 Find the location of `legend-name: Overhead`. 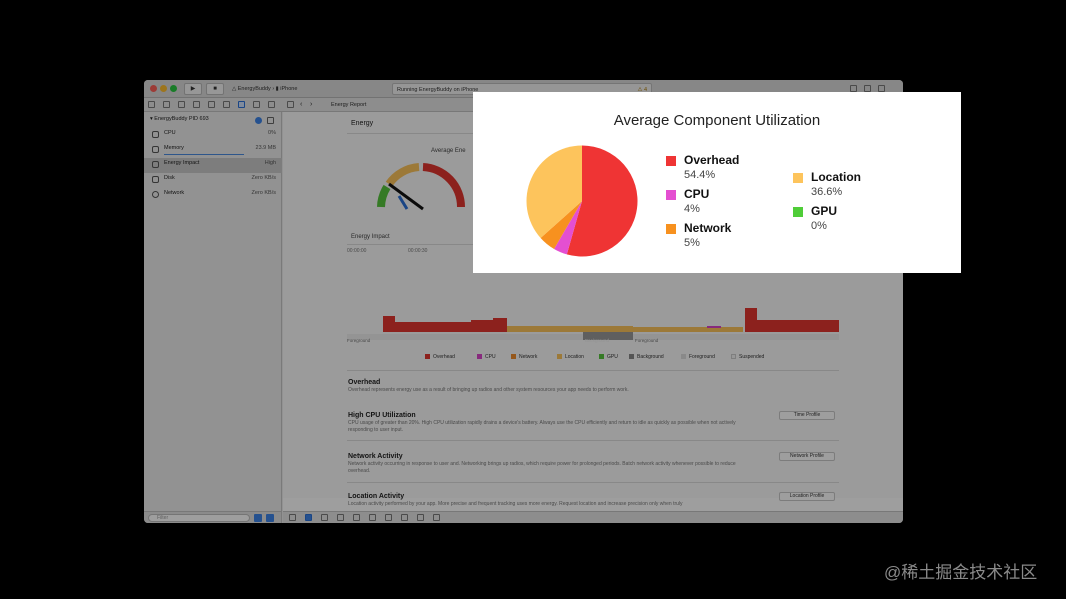

legend-name: Overhead is located at coordinates (712, 160).